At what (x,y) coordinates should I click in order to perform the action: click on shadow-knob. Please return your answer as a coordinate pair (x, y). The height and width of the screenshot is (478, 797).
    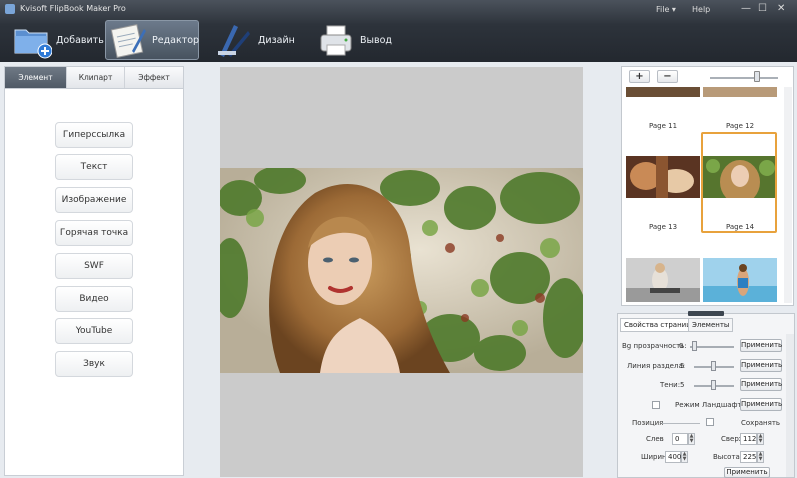
    Looking at the image, I should click on (713, 385).